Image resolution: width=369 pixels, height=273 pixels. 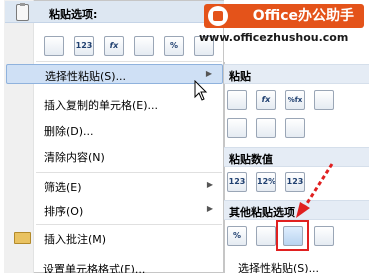 I want to click on menu-item-paste-special: 选择性粘贴(S)... ▶, so click(x=114, y=74).